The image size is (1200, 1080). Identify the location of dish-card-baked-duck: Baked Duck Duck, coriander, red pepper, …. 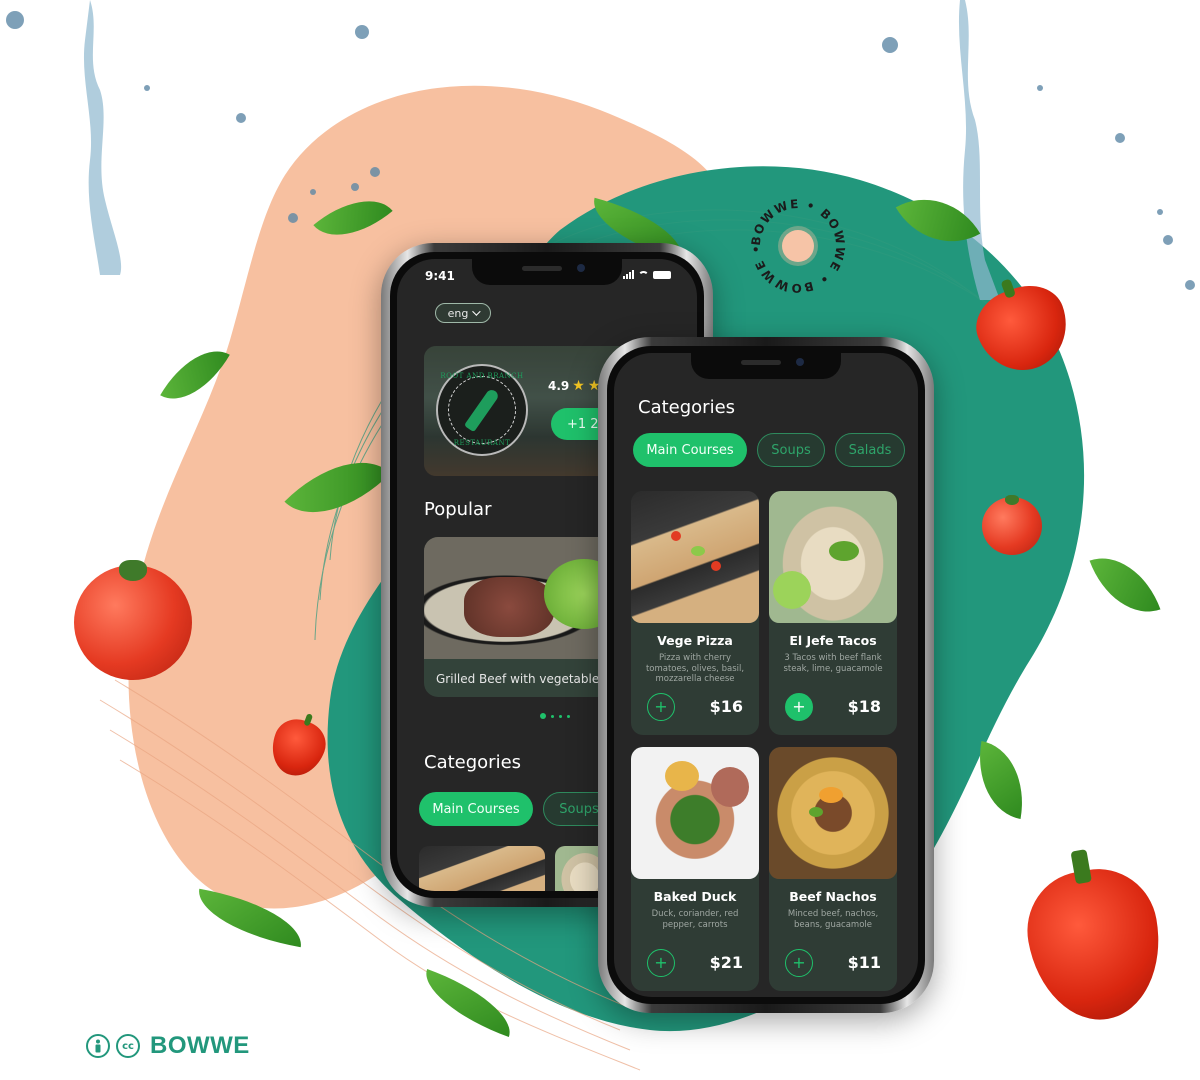
(695, 869).